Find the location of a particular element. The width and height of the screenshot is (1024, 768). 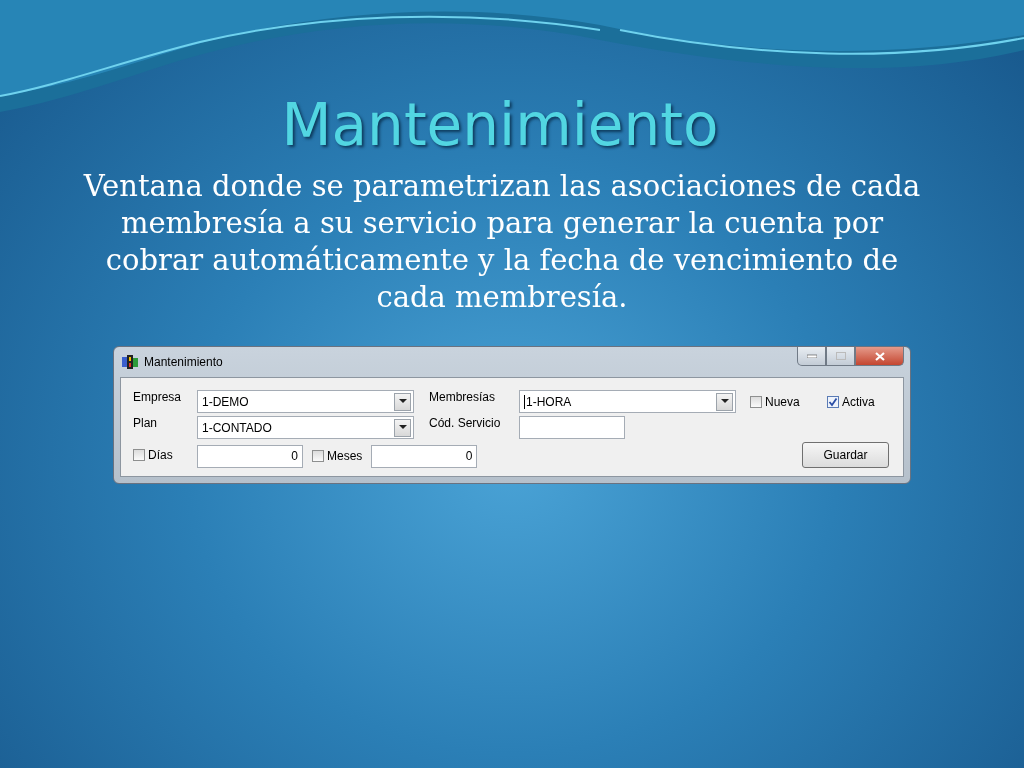

app-icon is located at coordinates (130, 362).